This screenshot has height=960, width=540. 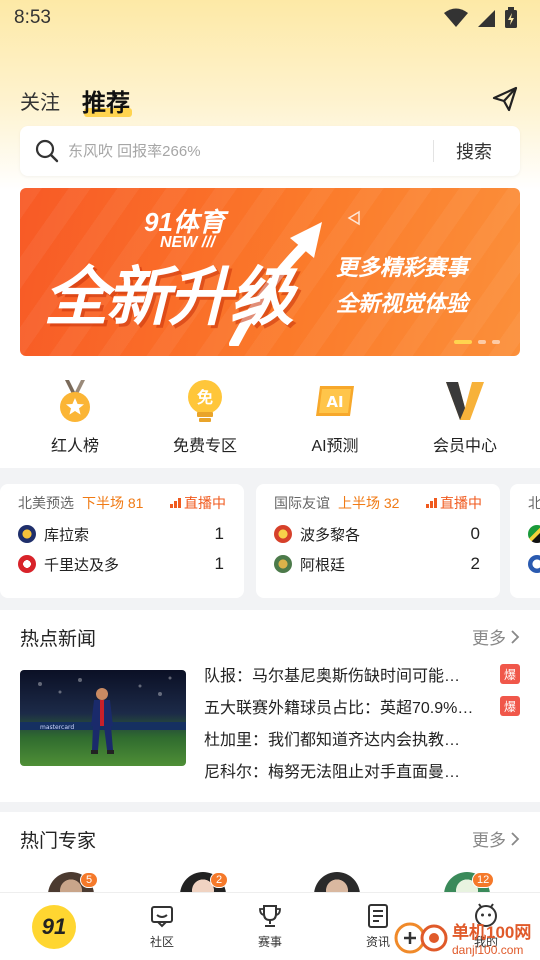 I want to click on avatar, so click(x=337, y=882).